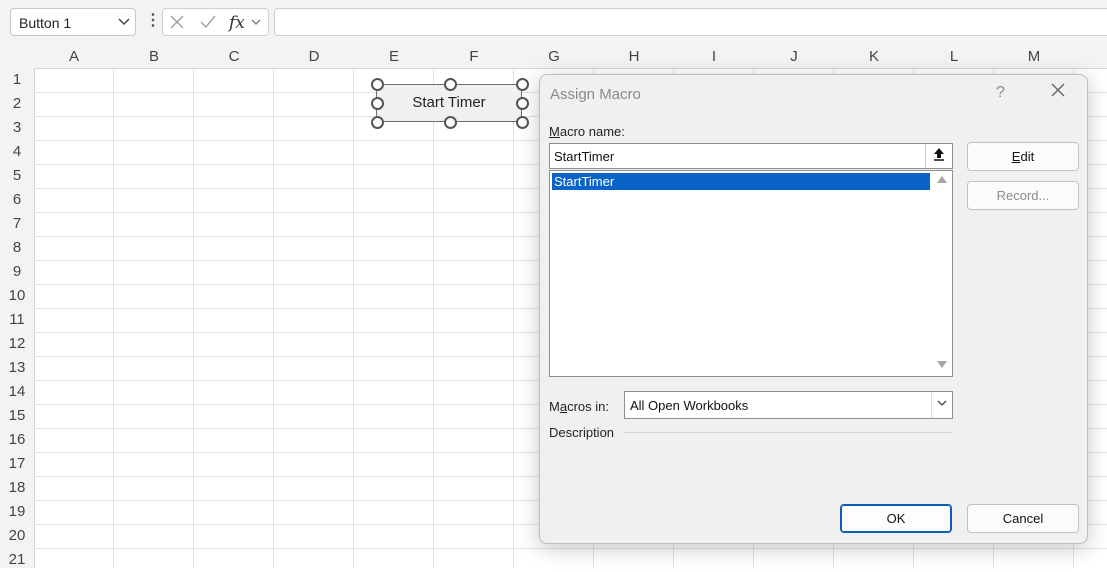 Image resolution: width=1107 pixels, height=572 pixels. I want to click on row-header-17: 17, so click(17, 464).